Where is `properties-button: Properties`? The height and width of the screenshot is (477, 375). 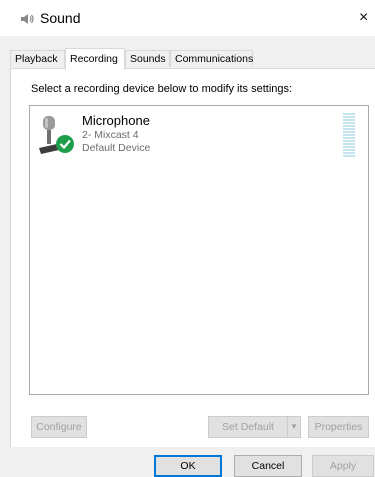 properties-button: Properties is located at coordinates (338, 427).